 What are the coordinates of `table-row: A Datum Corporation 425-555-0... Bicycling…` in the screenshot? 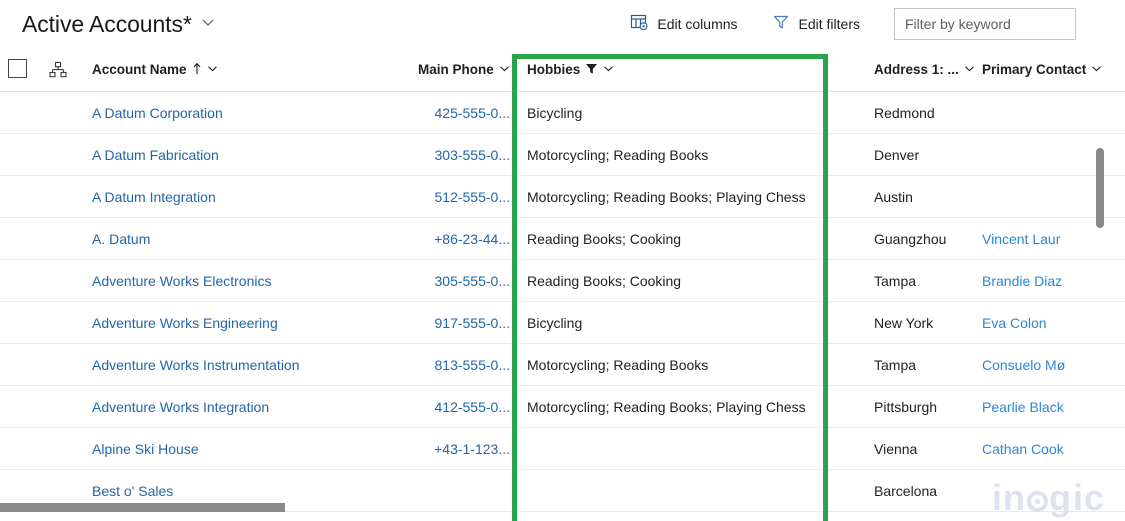 It's located at (562, 113).